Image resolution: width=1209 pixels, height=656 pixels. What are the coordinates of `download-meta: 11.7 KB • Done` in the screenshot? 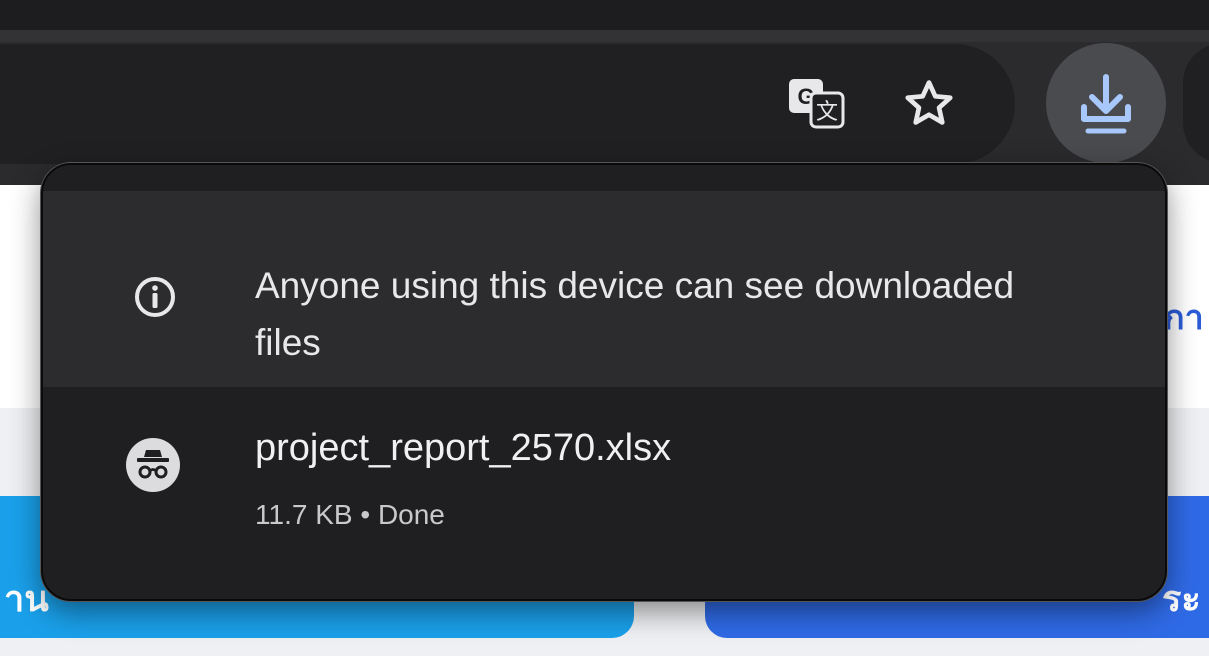 It's located at (350, 515).